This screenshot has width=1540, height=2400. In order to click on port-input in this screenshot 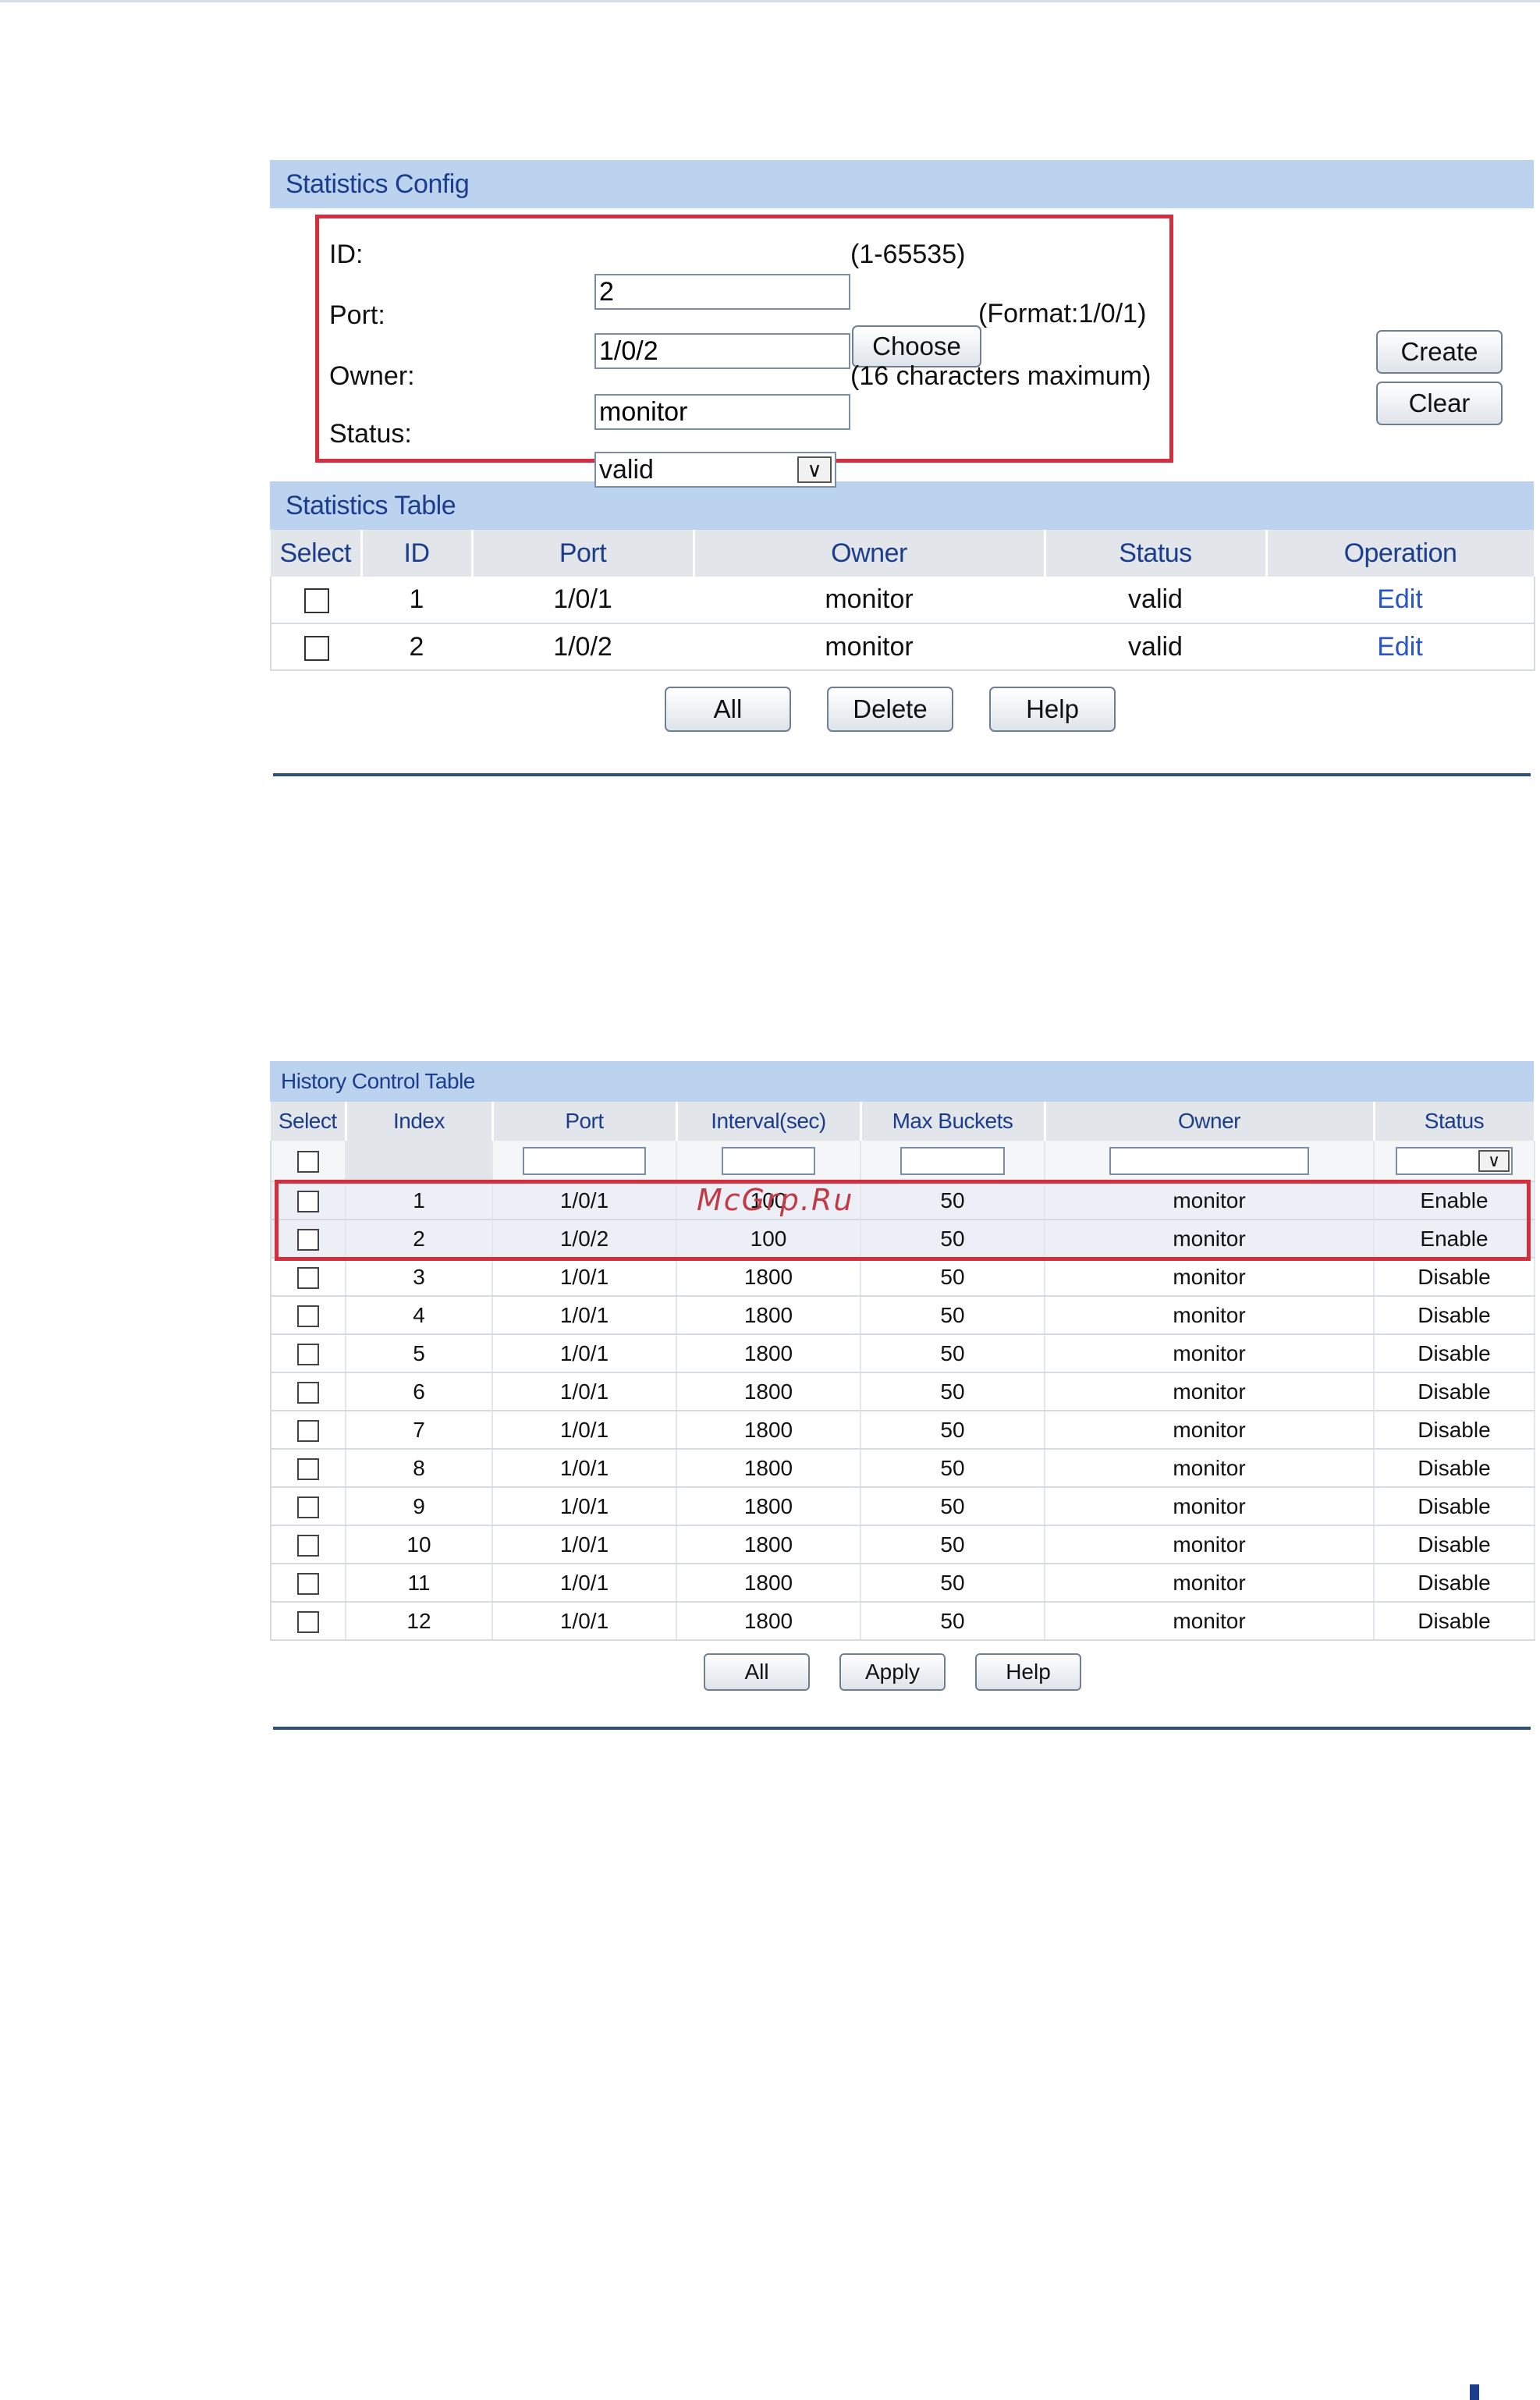, I will do `click(722, 351)`.